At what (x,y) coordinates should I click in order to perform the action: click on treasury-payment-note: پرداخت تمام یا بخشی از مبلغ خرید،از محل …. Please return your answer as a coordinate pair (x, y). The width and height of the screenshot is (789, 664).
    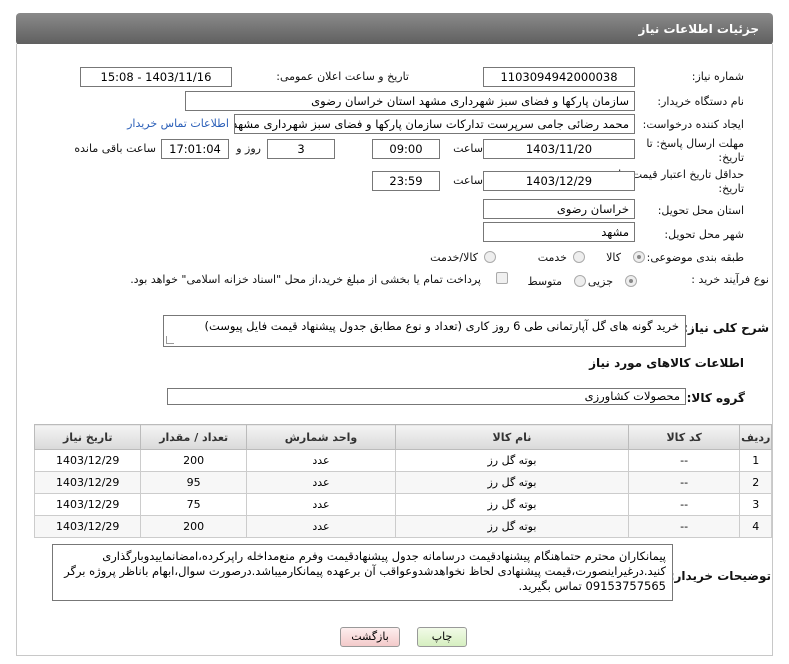
    Looking at the image, I should click on (305, 279).